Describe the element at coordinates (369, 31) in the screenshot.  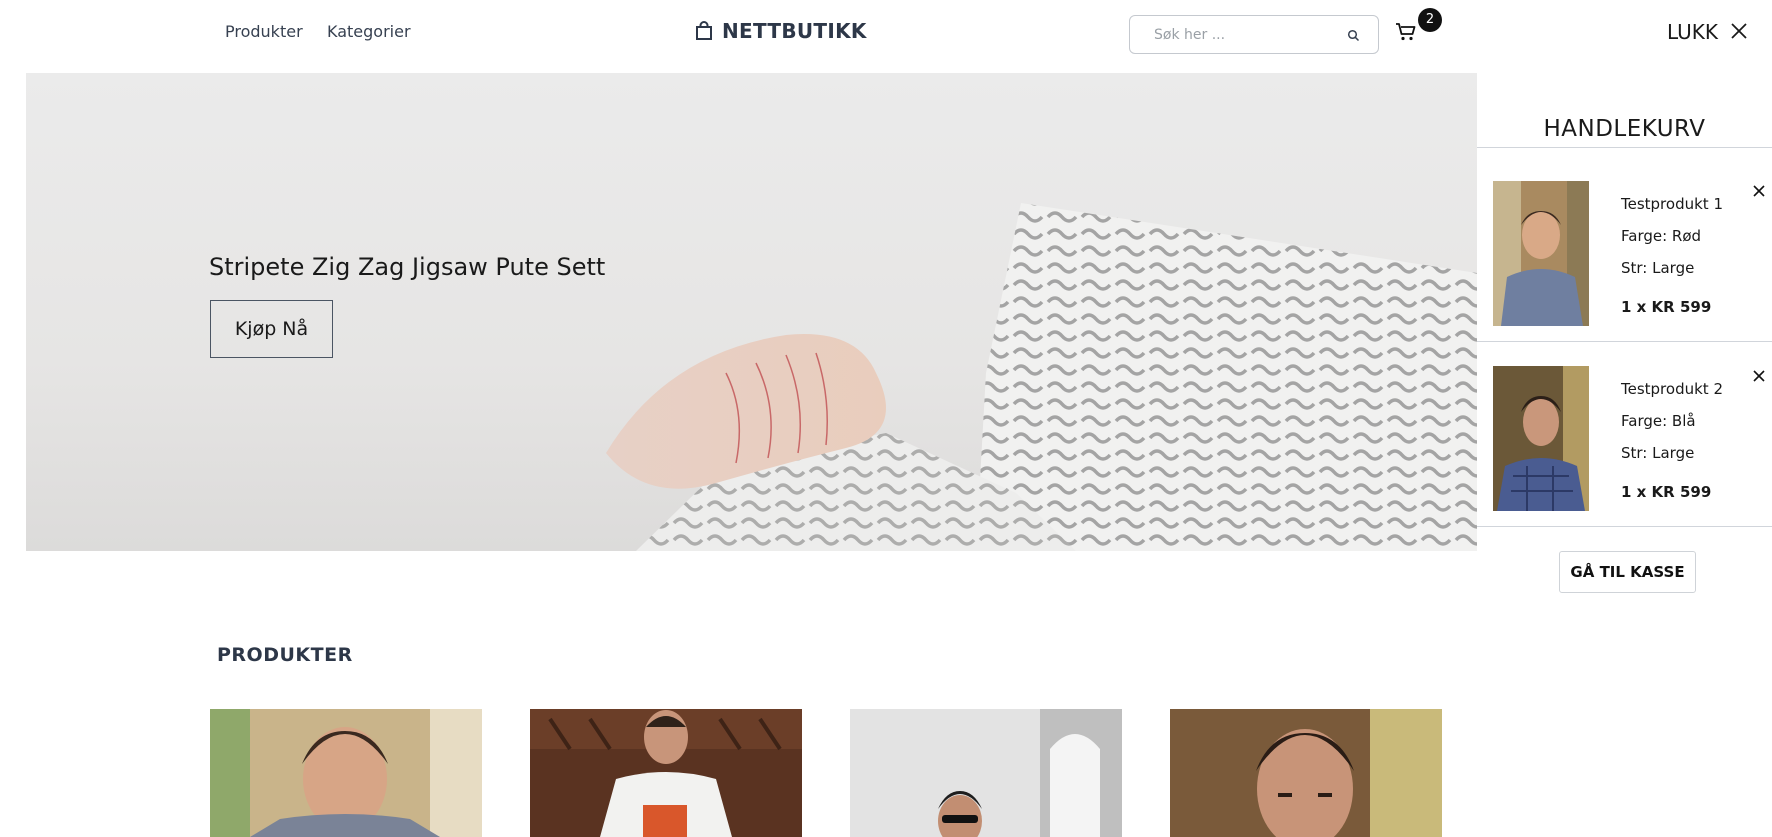
I see `nav-link-categories: Kategorier` at that location.